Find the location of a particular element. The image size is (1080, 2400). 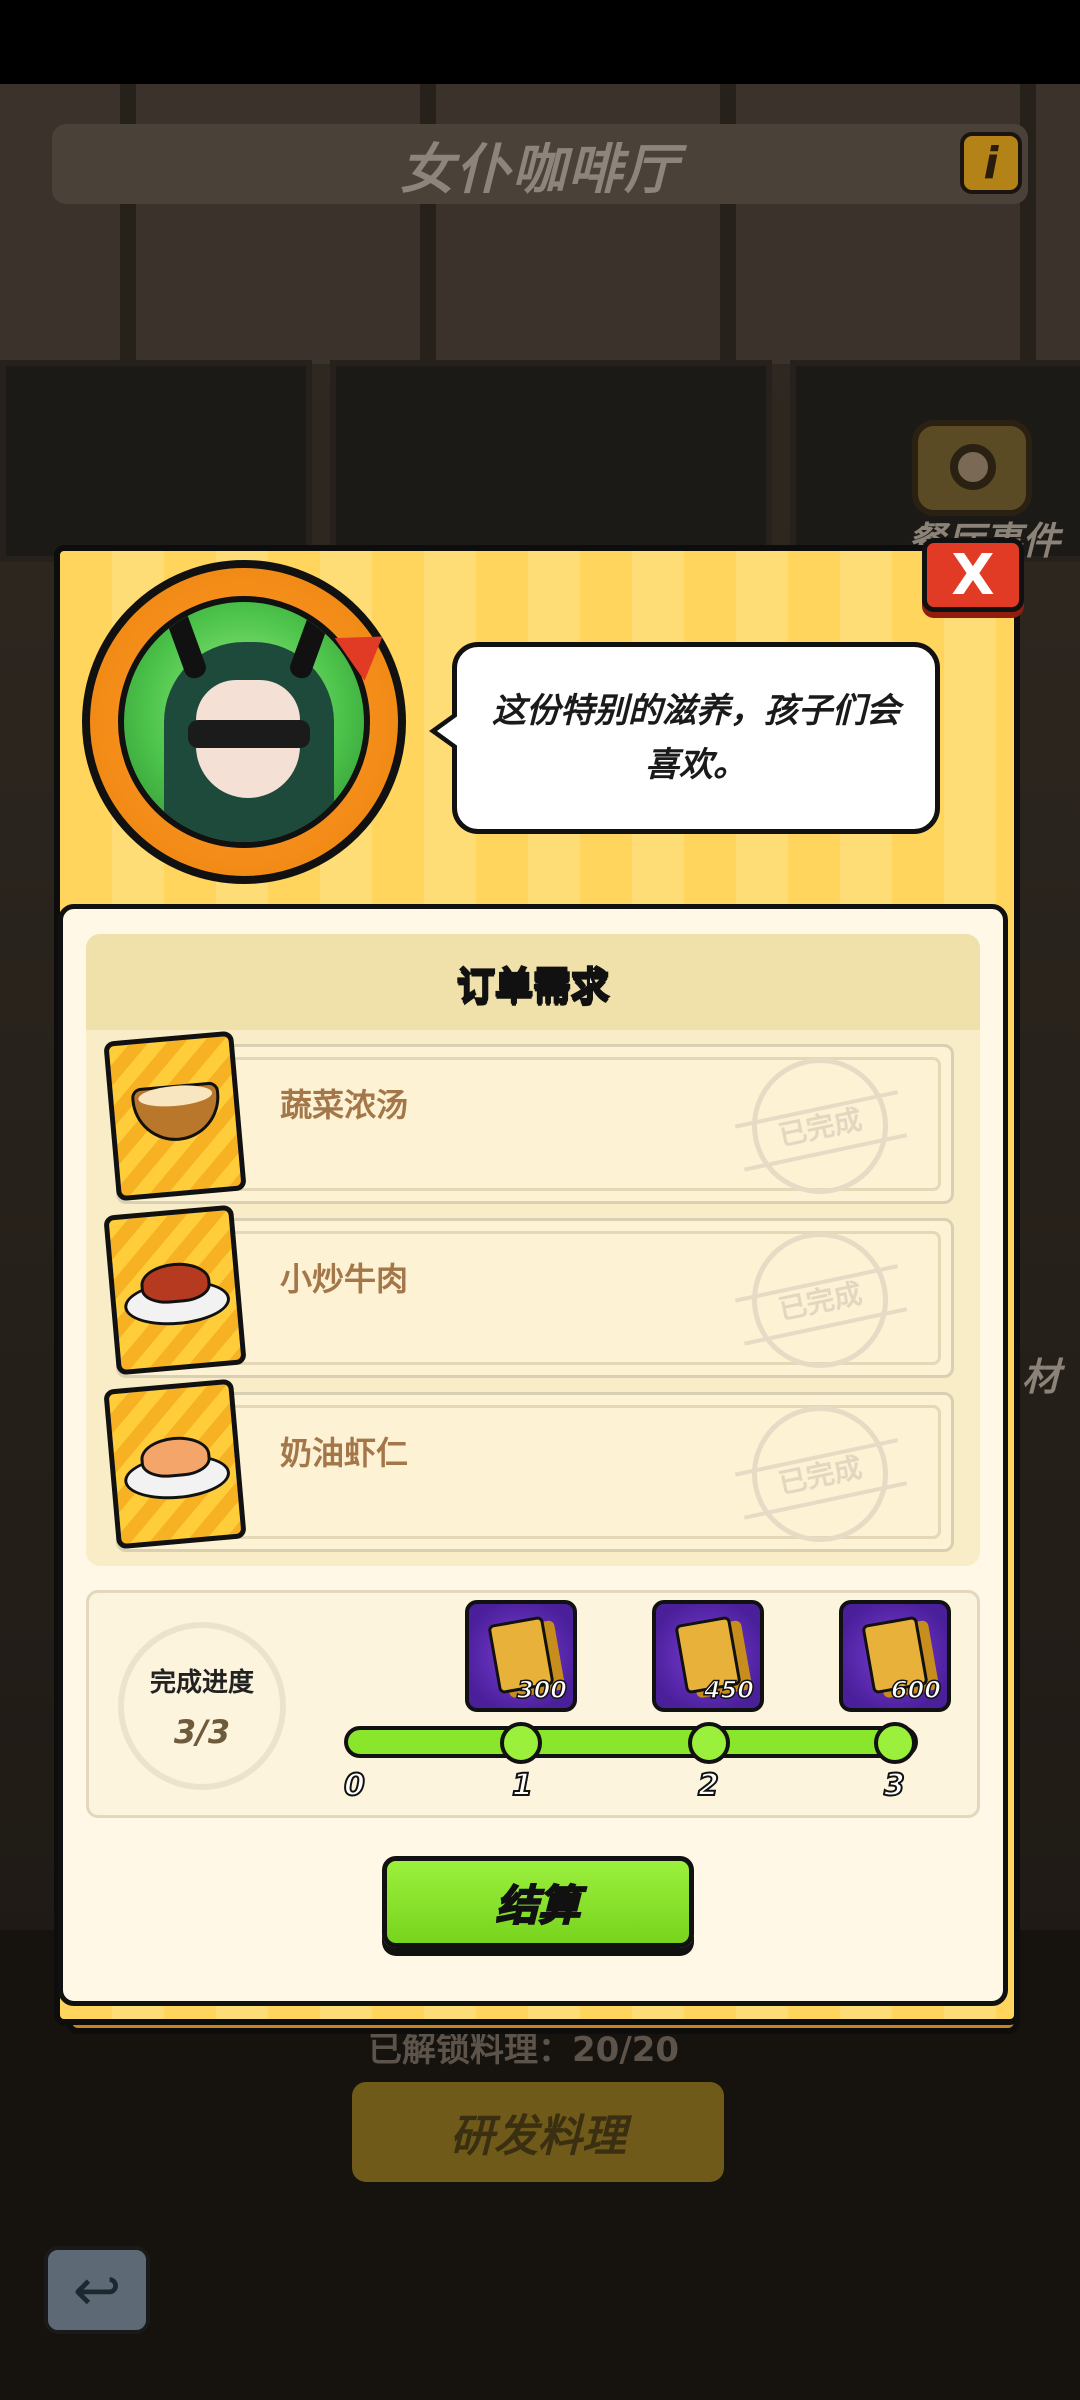

bowl-shape is located at coordinates (177, 1113).